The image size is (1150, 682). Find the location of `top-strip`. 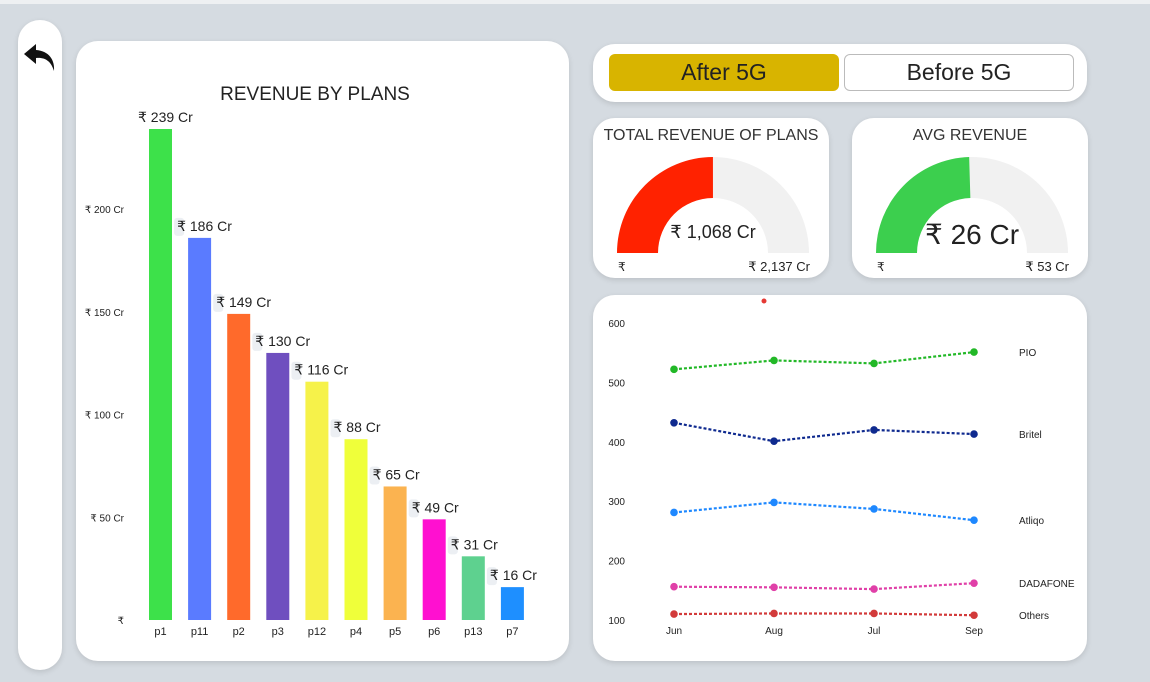

top-strip is located at coordinates (575, 2).